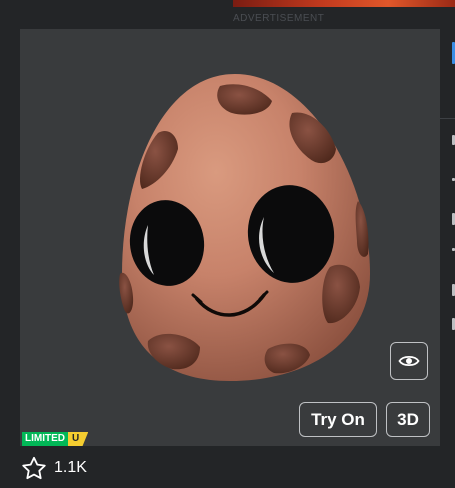 Image resolution: width=455 pixels, height=488 pixels. Describe the element at coordinates (78, 439) in the screenshot. I see `unique-label: U` at that location.